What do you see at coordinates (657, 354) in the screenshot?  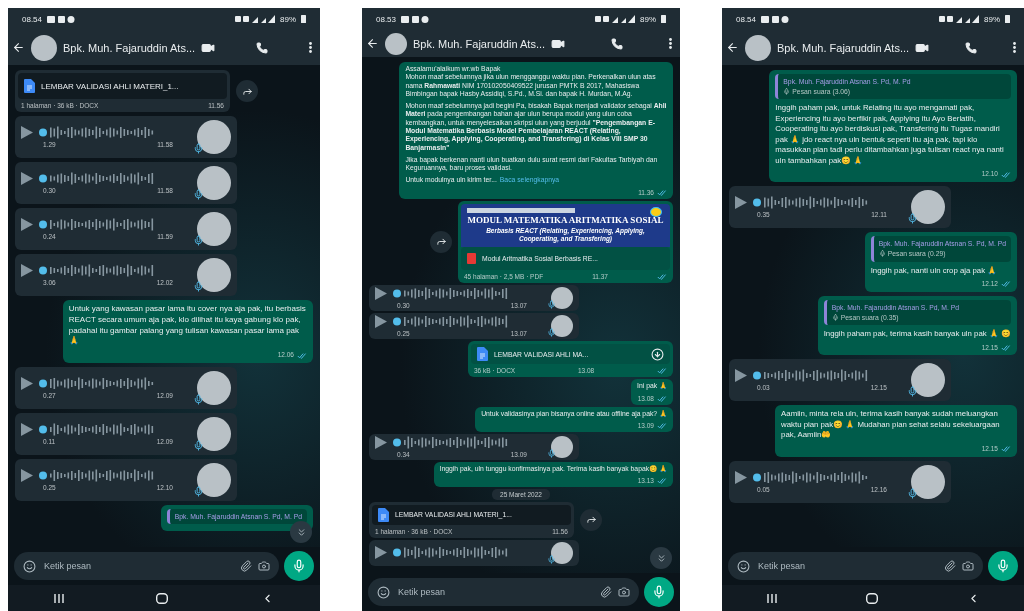 I see `download-icon` at bounding box center [657, 354].